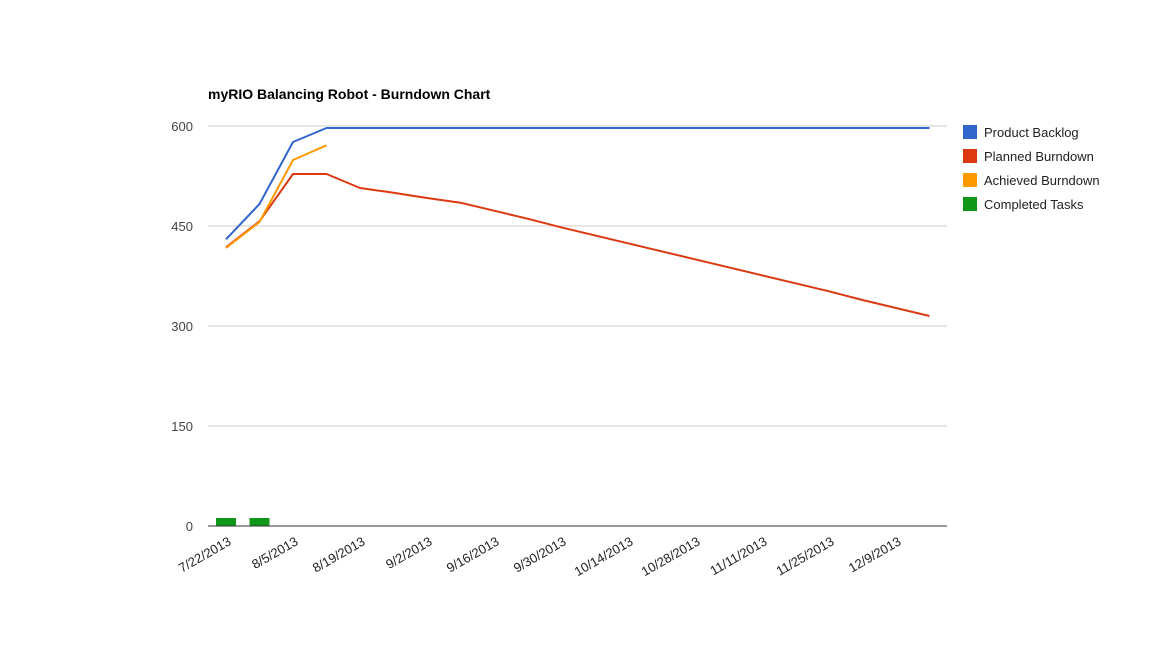  What do you see at coordinates (349, 94) in the screenshot?
I see `chart-title: myRIO Balancing Robot - Burndown Chart` at bounding box center [349, 94].